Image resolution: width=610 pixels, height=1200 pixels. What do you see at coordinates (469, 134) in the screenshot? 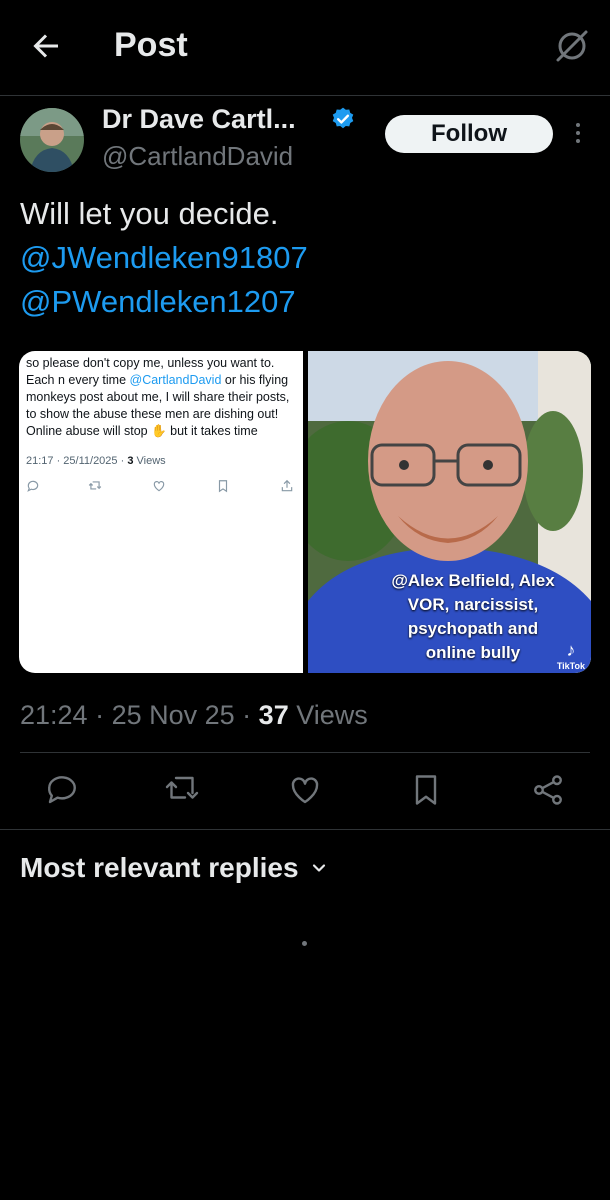
I see `follow-button: Follow` at bounding box center [469, 134].